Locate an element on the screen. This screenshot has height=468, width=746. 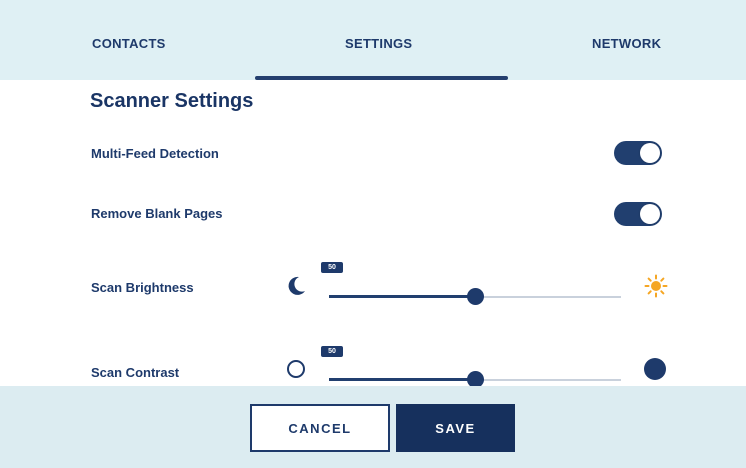
tab-settings: SETTINGS is located at coordinates (378, 43).